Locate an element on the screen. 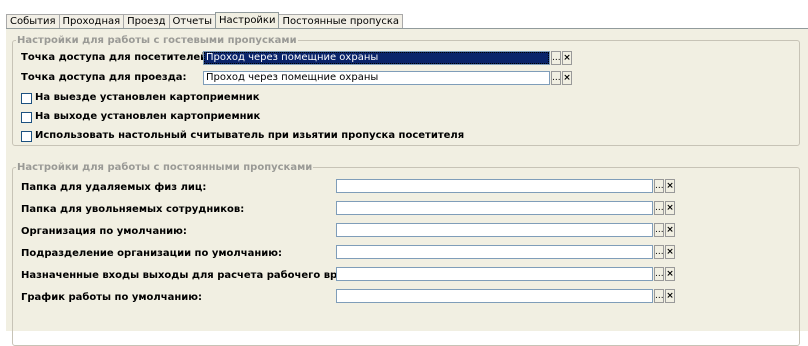 The height and width of the screenshot is (346, 808). default-schedule-field is located at coordinates (494, 296).